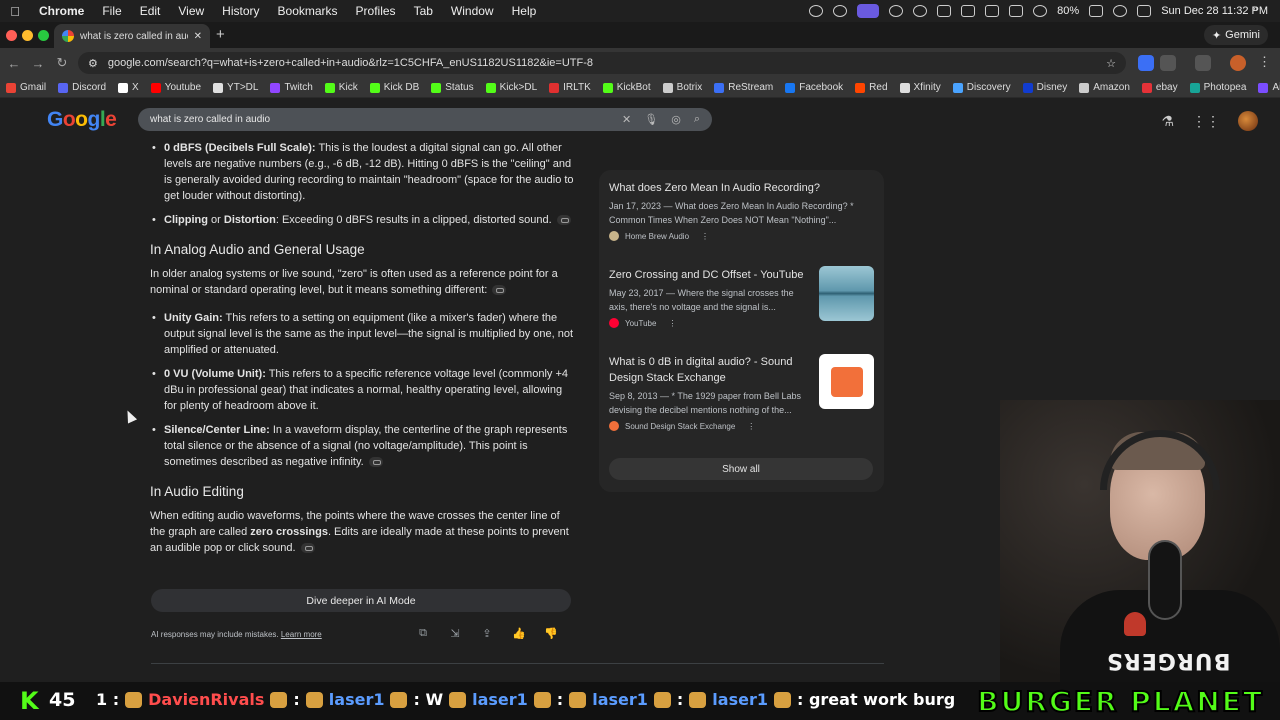  I want to click on window-zoom-button, so click(43, 35).